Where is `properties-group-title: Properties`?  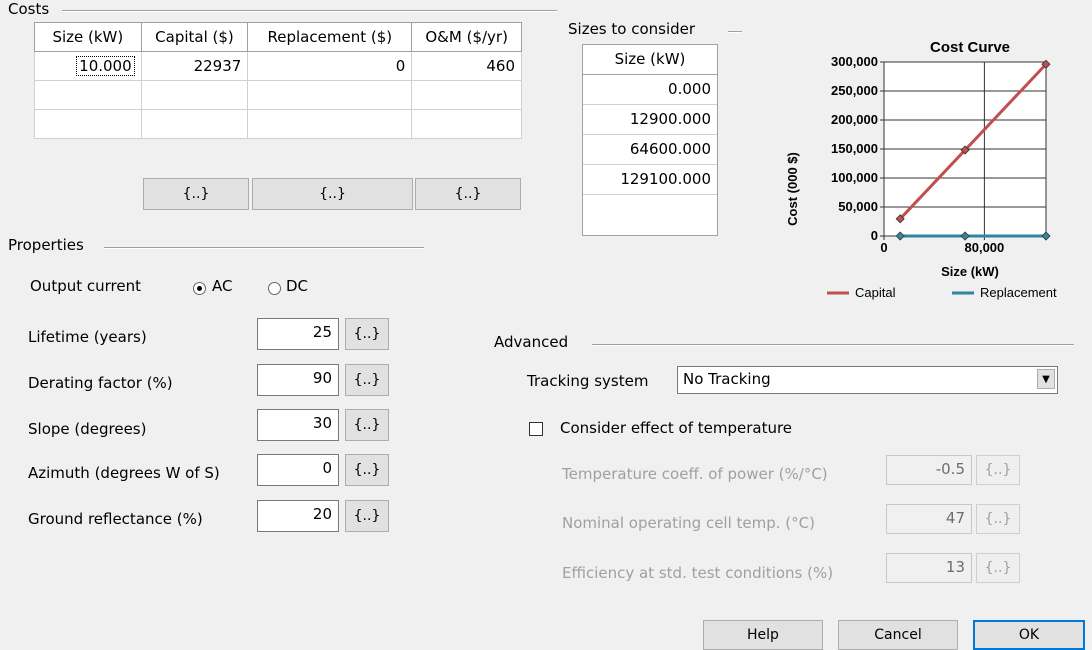 properties-group-title: Properties is located at coordinates (49, 245).